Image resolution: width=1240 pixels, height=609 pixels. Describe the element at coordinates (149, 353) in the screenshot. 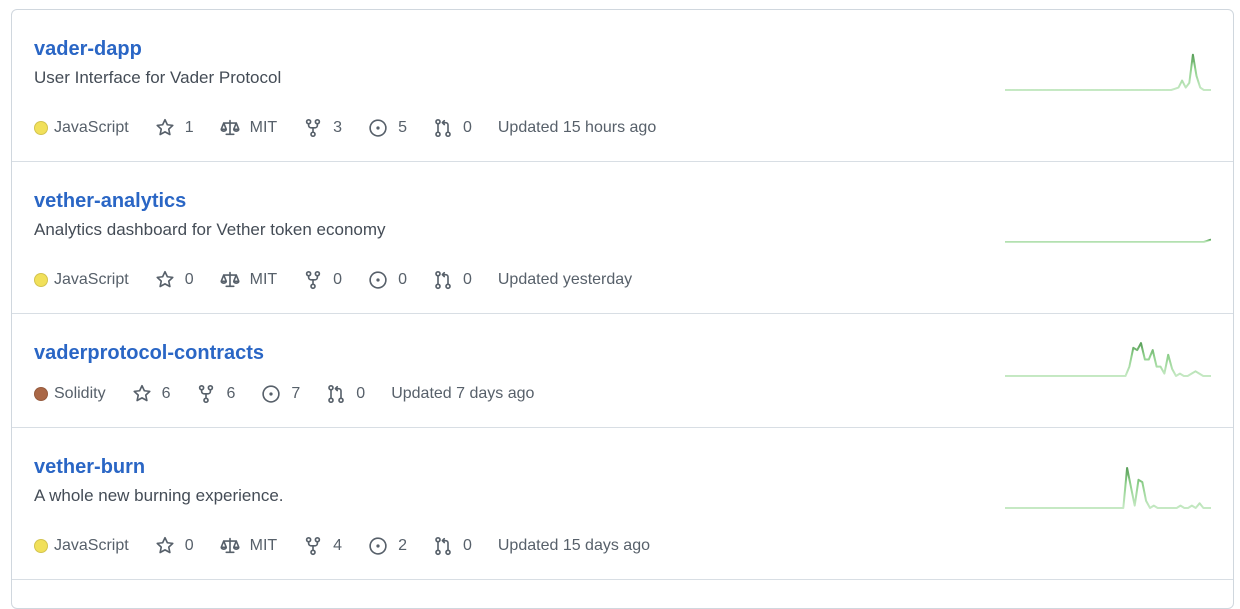

I see `repo-name-link: vaderprotocol-contracts` at that location.